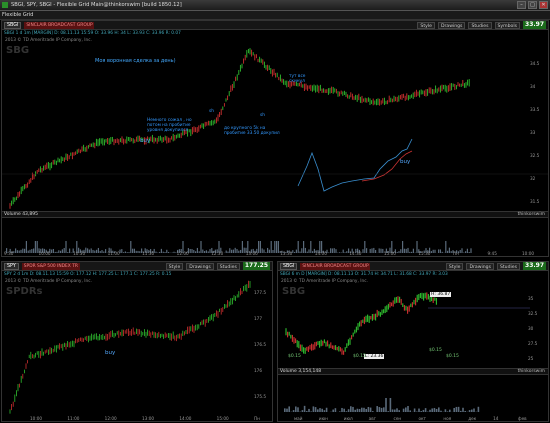 This screenshot has width=550, height=423. What do you see at coordinates (239, 247) in the screenshot?
I see `volume-chart-top` at bounding box center [239, 247].